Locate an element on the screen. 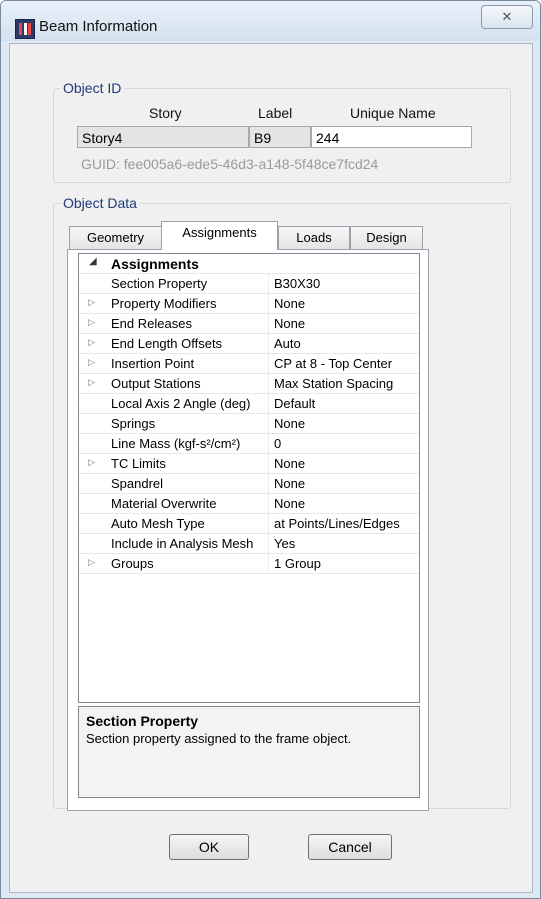  label-header: Label is located at coordinates (275, 113).